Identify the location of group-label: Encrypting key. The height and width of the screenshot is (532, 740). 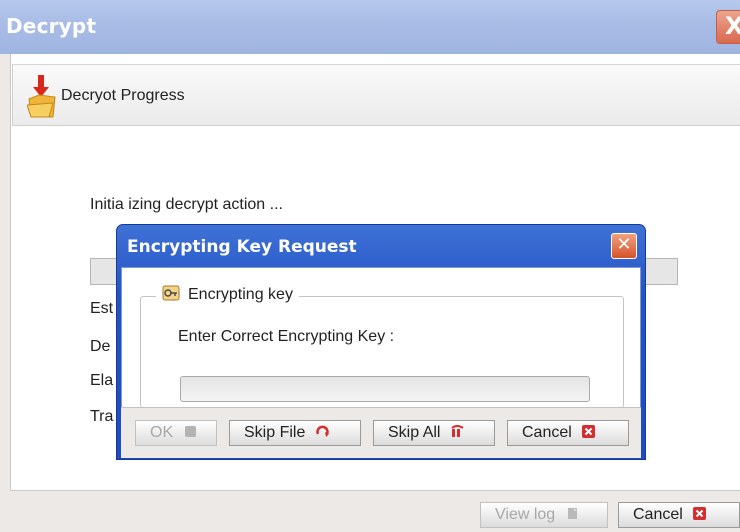
(240, 294).